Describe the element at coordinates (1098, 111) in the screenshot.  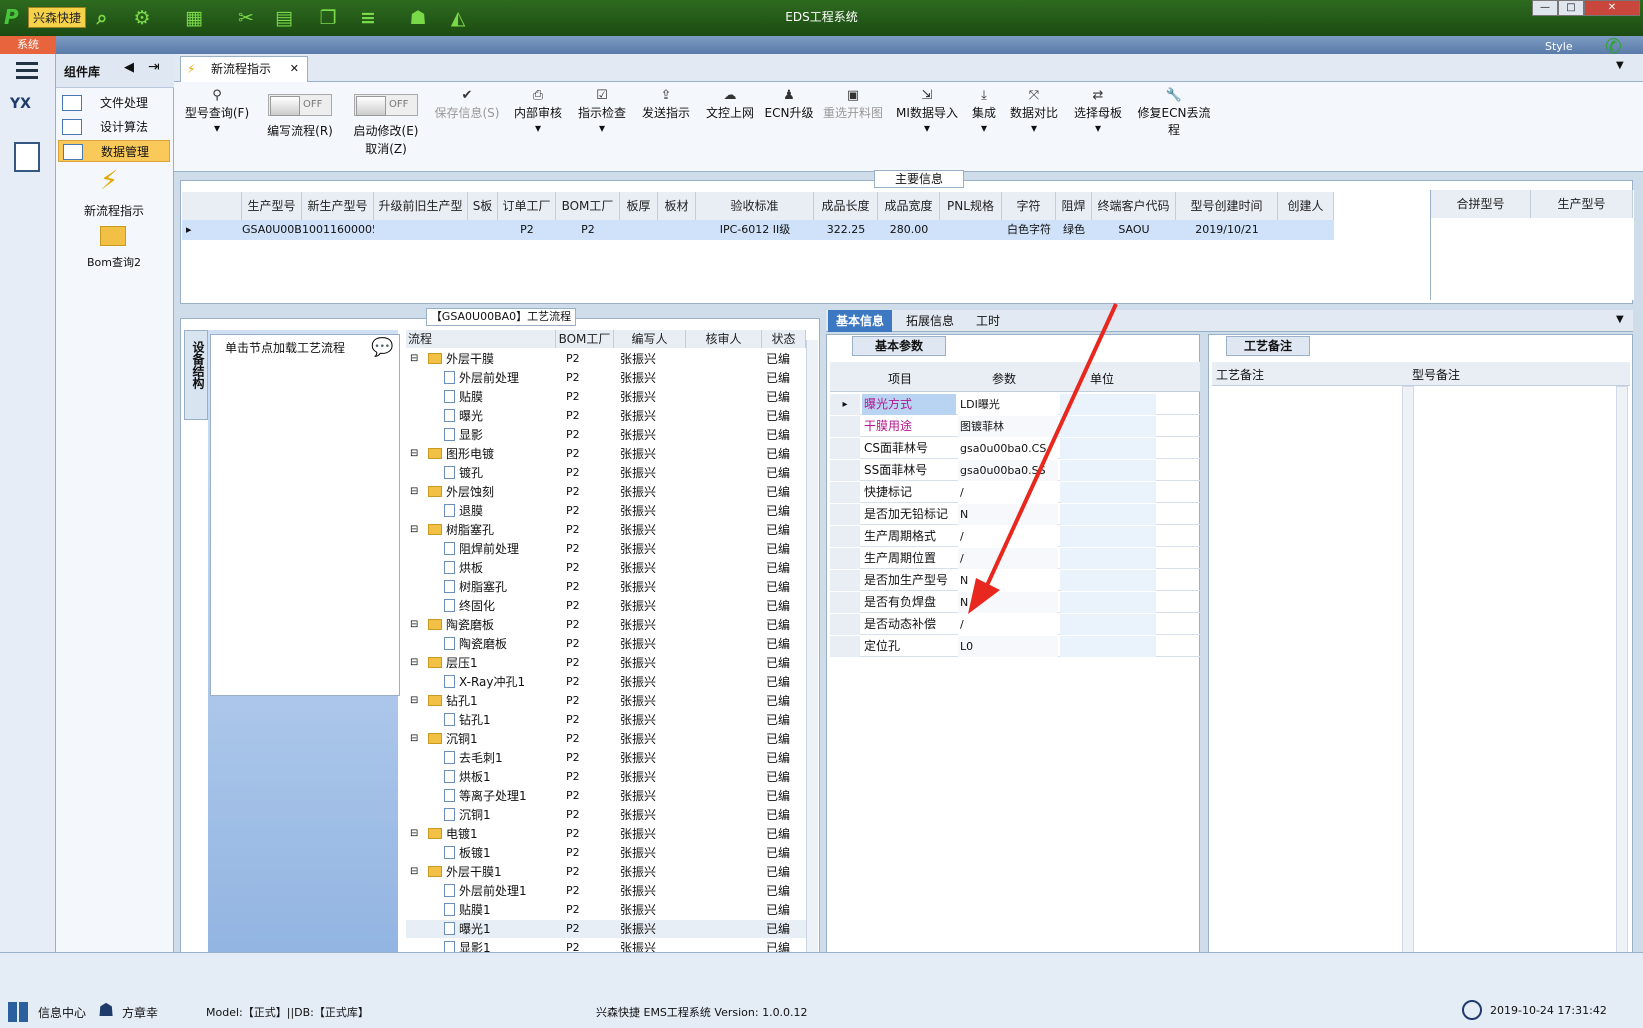
I see `select-mother-board-button: ⇄ 选择母板 ▾` at that location.